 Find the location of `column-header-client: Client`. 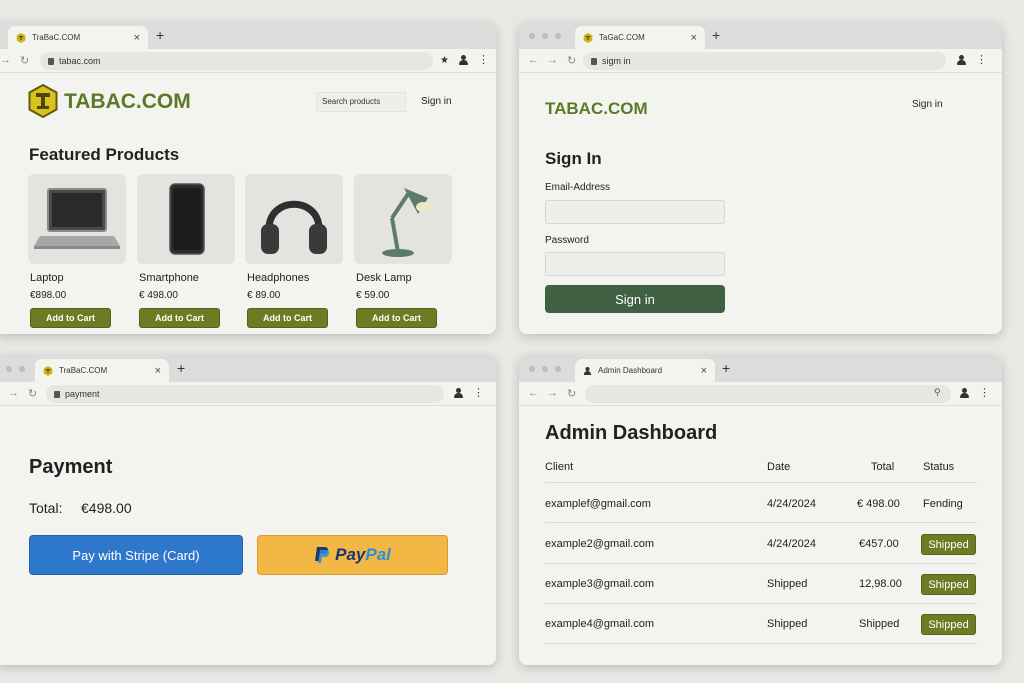

column-header-client: Client is located at coordinates (559, 467).